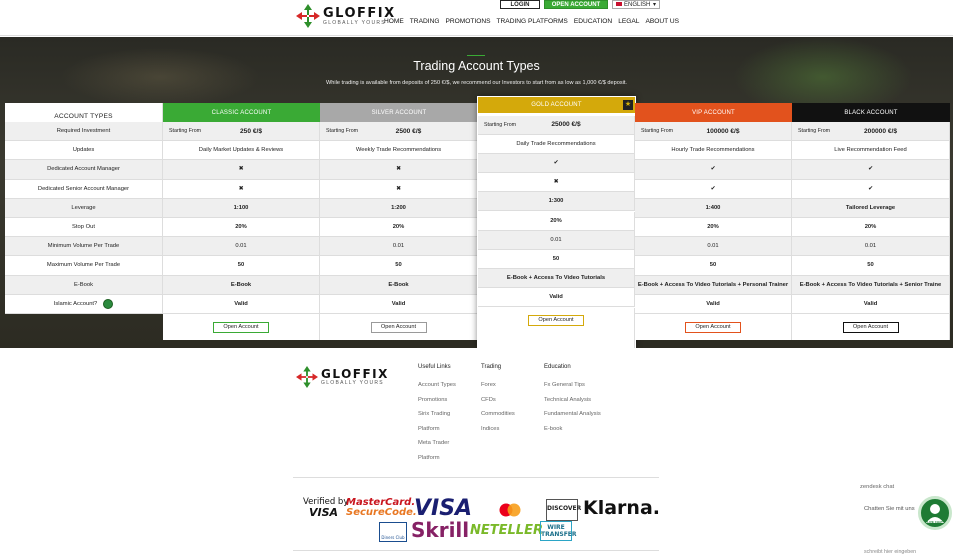 This screenshot has height=557, width=953. What do you see at coordinates (870, 207) in the screenshot?
I see `cell-value: Tailored Leverage` at bounding box center [870, 207].